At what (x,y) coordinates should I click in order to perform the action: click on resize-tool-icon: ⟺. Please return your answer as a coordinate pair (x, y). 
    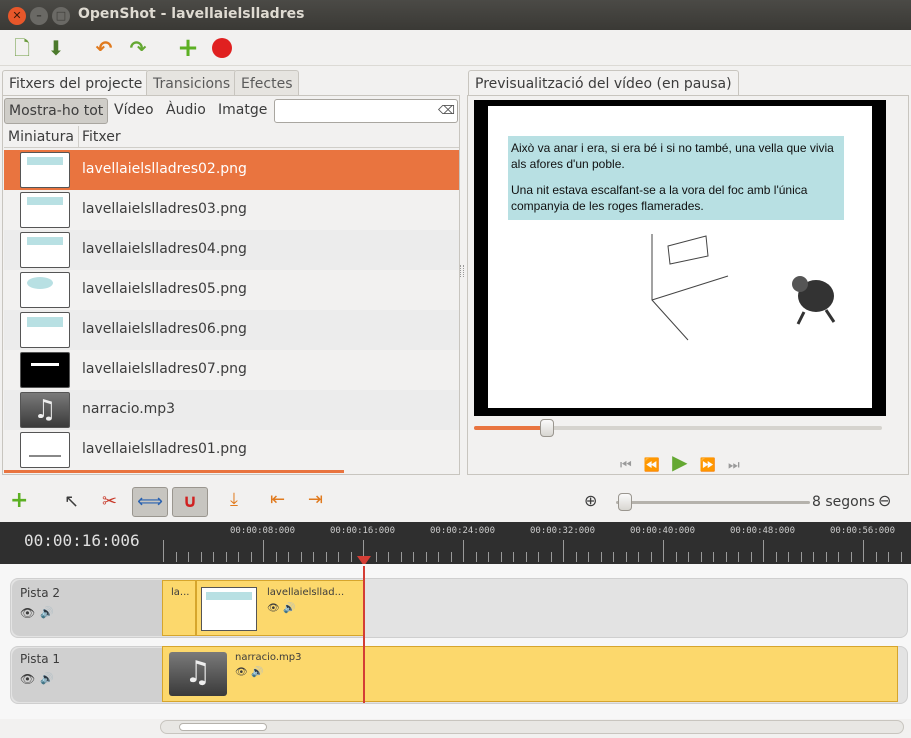
    Looking at the image, I should click on (150, 502).